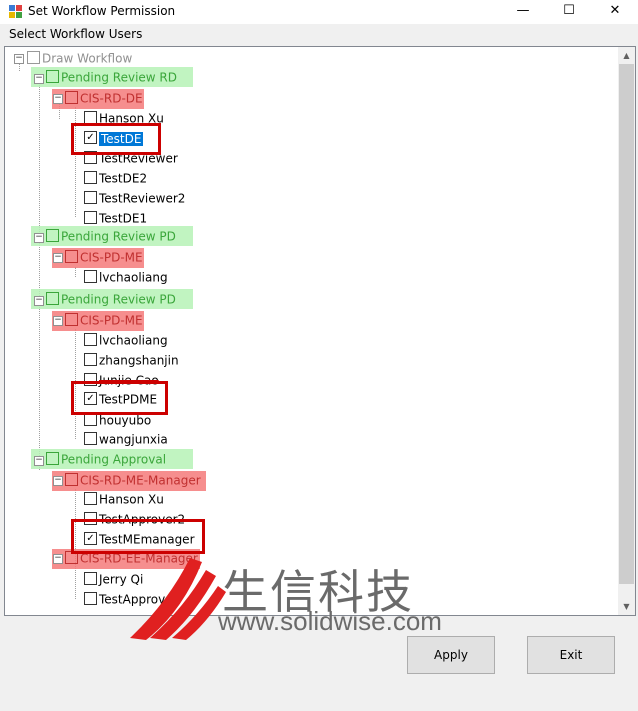 Image resolution: width=638 pixels, height=711 pixels. I want to click on tree-node-user: TestReviewer2, so click(134, 198).